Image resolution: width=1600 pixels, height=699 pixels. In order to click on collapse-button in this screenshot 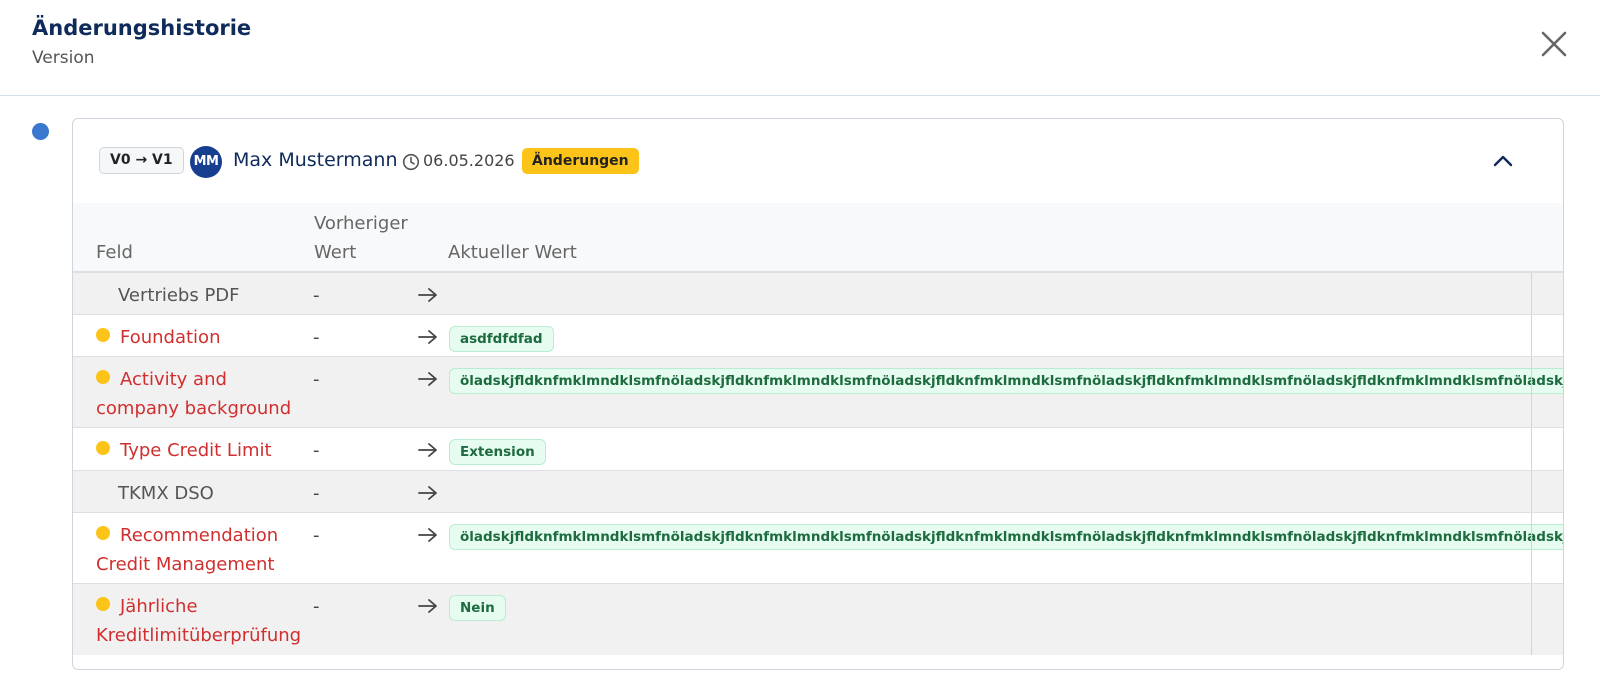, I will do `click(1503, 161)`.